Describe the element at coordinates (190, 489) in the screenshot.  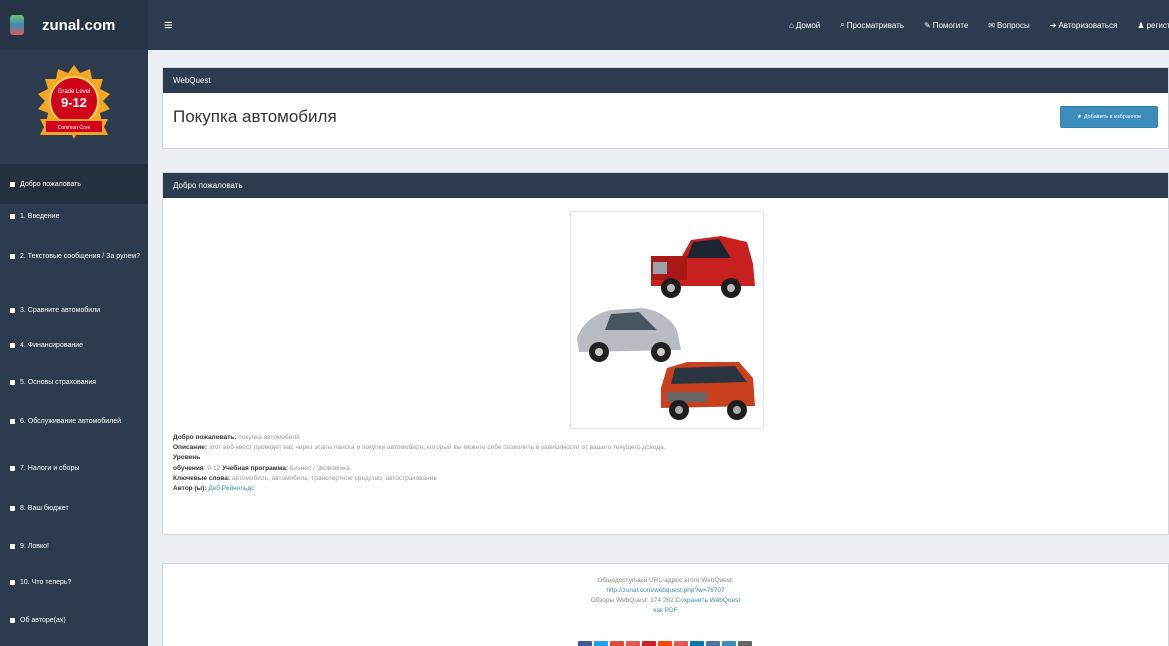
I see `info-author-label: Автор (ы):` at that location.